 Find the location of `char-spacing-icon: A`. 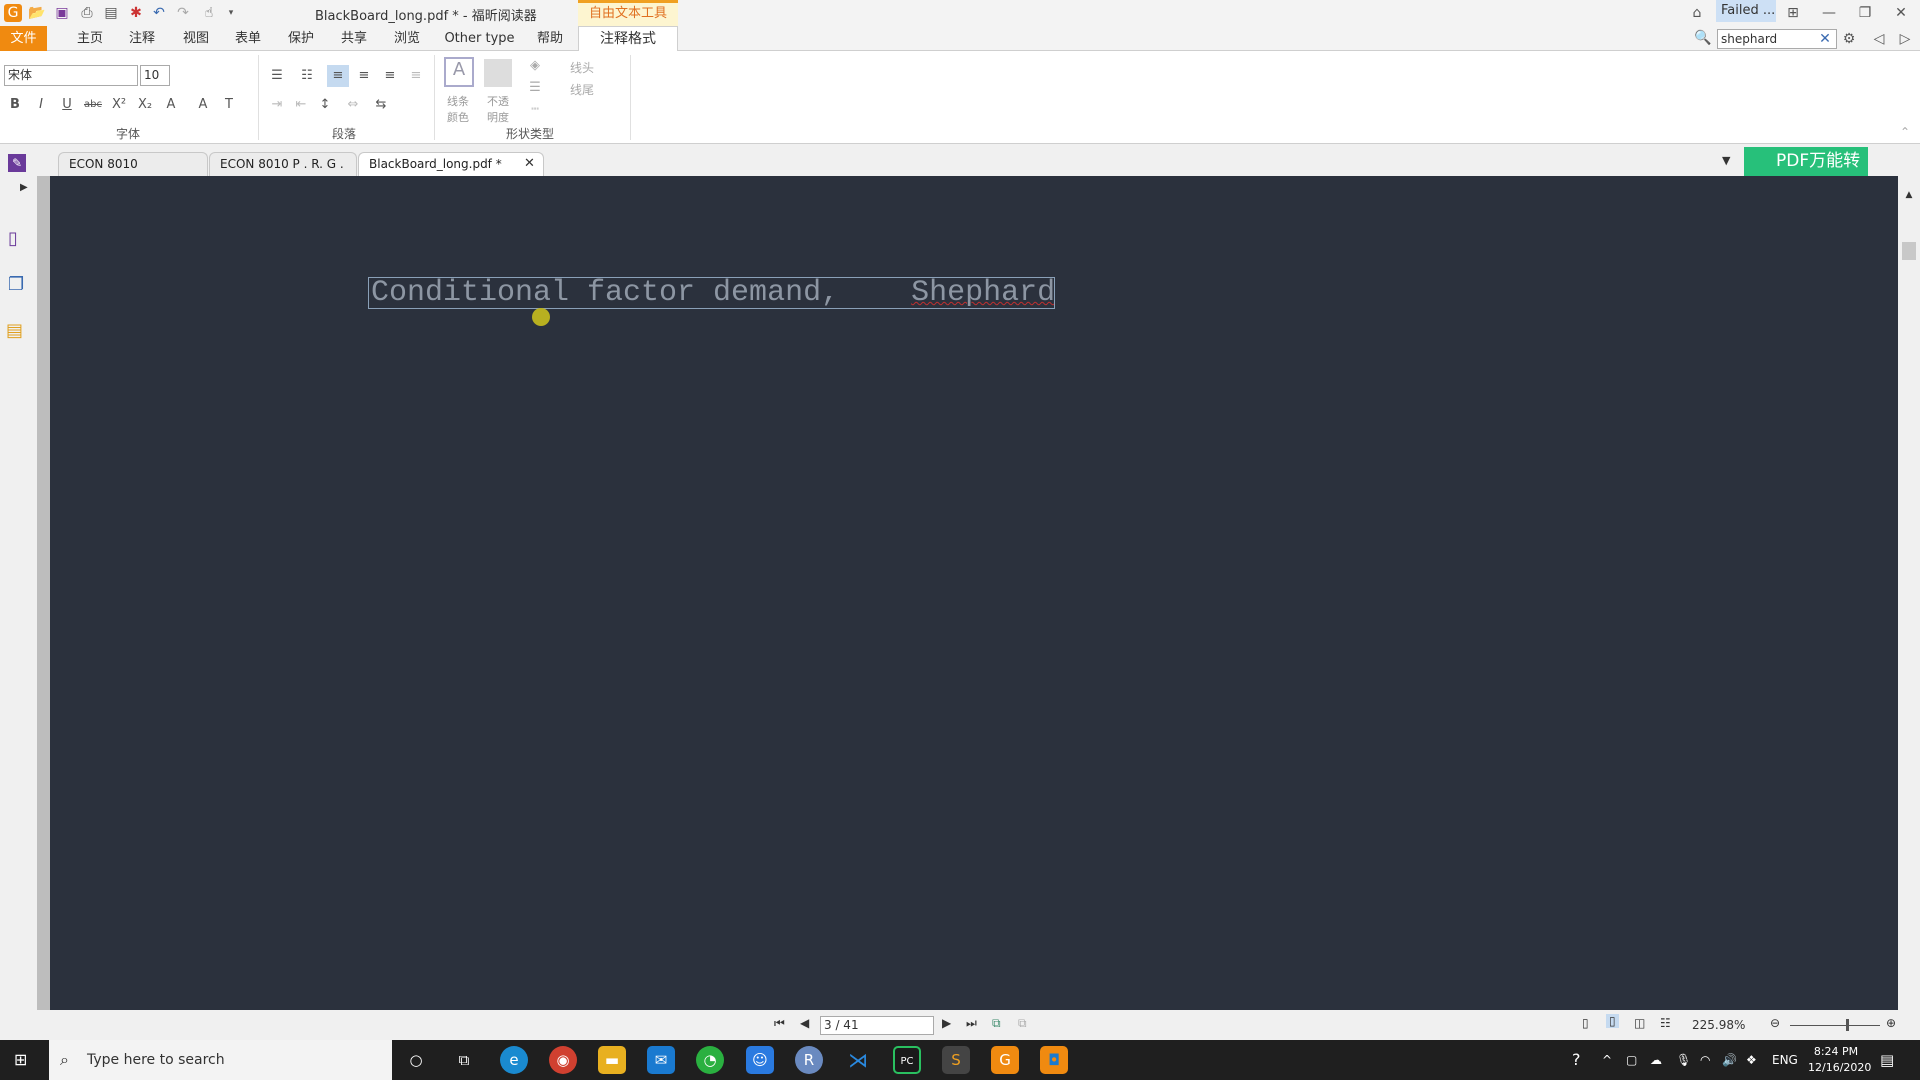

char-spacing-icon: A is located at coordinates (203, 105).